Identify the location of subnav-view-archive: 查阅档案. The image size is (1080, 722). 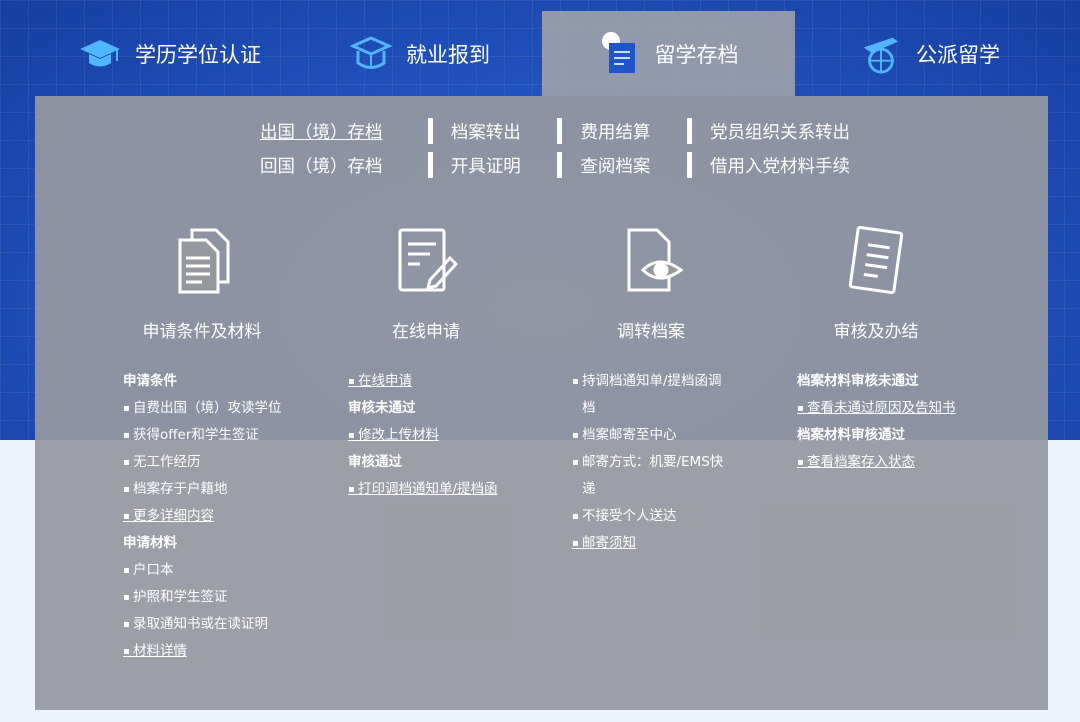
(624, 165).